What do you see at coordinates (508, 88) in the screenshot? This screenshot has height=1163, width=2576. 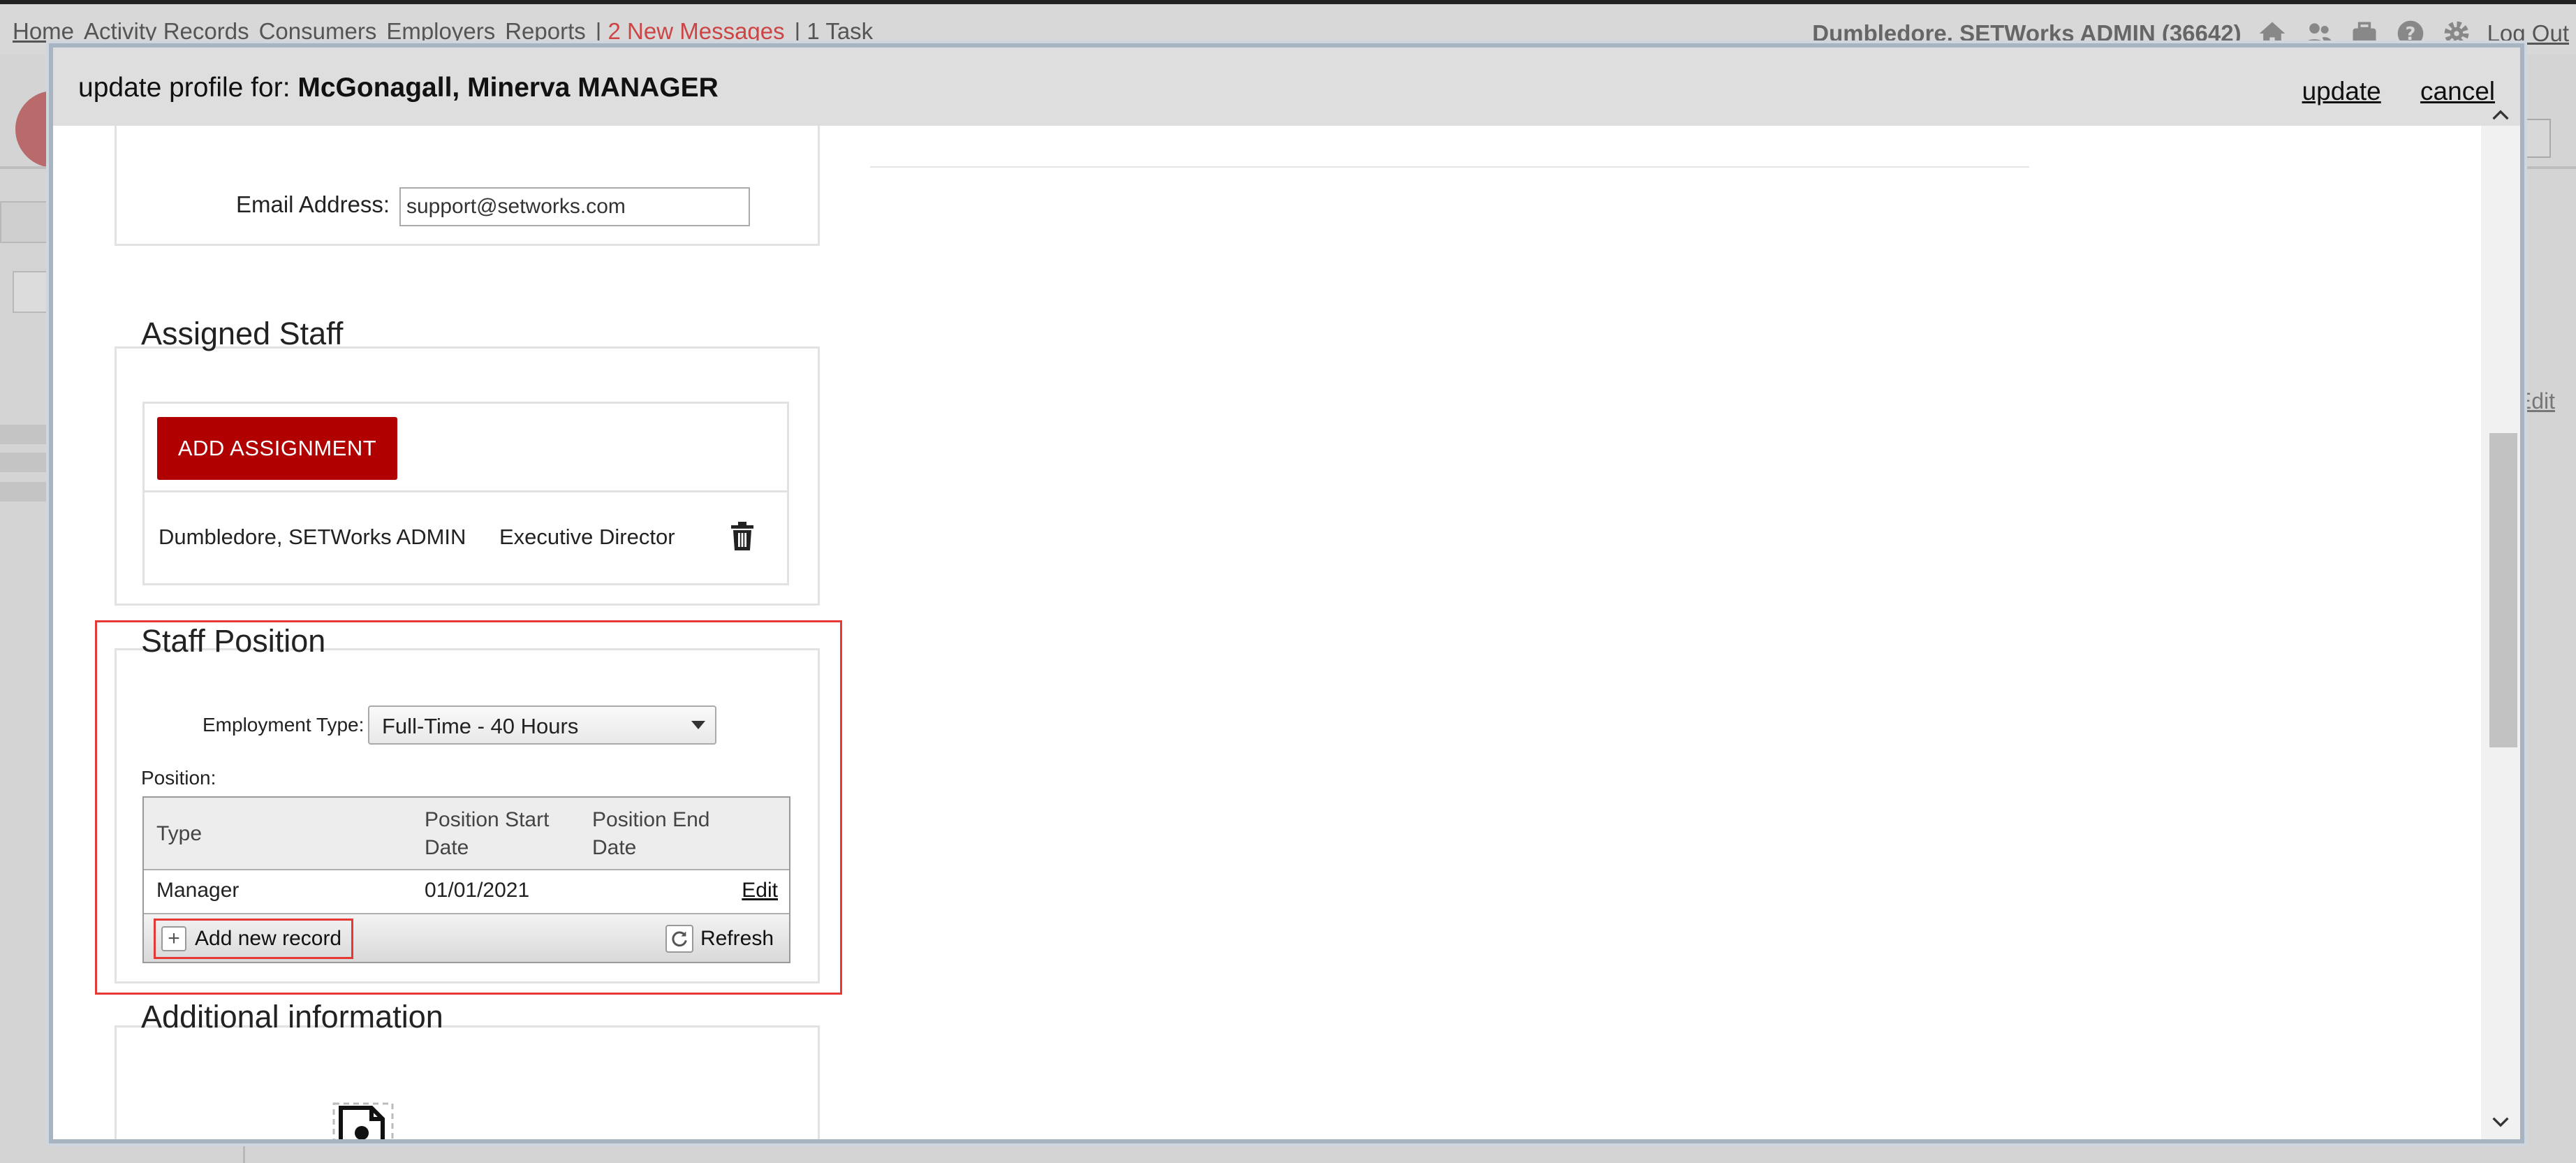 I see `dialog-title-name: McGonagall, Minerva MANAGER` at bounding box center [508, 88].